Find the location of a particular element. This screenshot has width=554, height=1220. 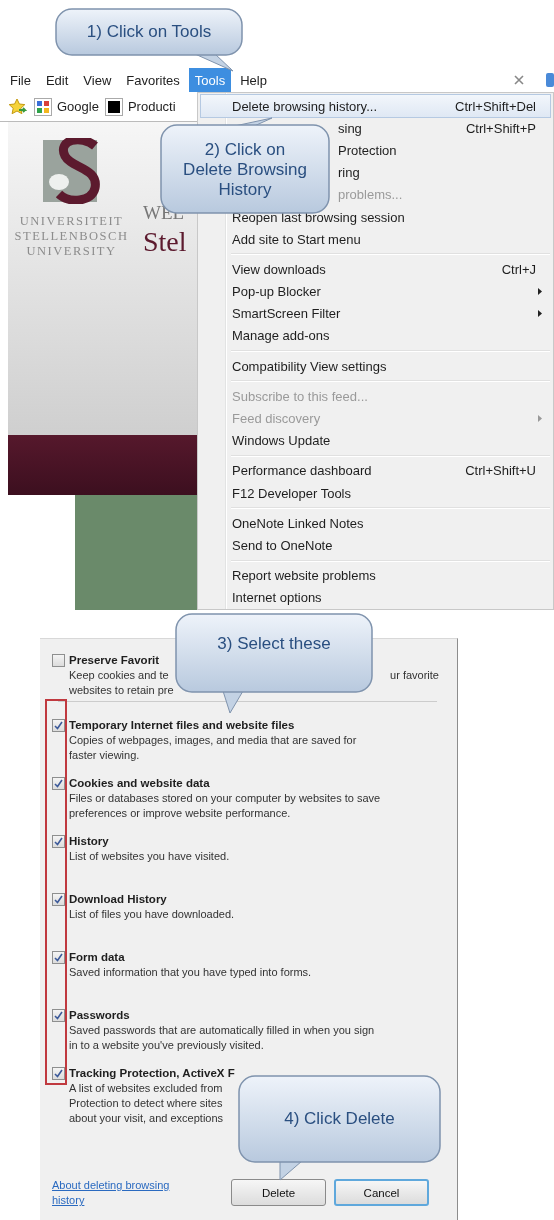

menu-item: Add site to Start menu is located at coordinates (375, 239).